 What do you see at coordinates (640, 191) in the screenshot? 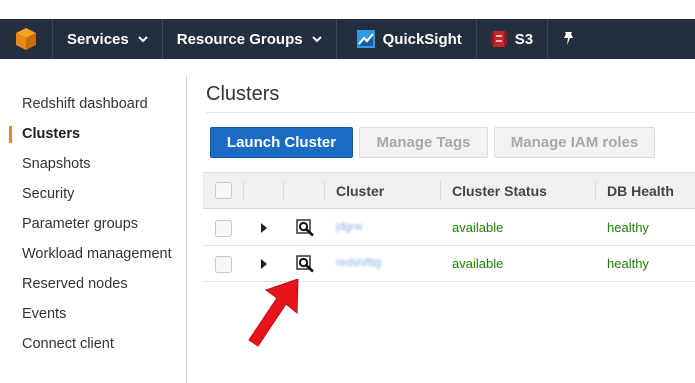
I see `column-header-db-health: DB Health` at bounding box center [640, 191].